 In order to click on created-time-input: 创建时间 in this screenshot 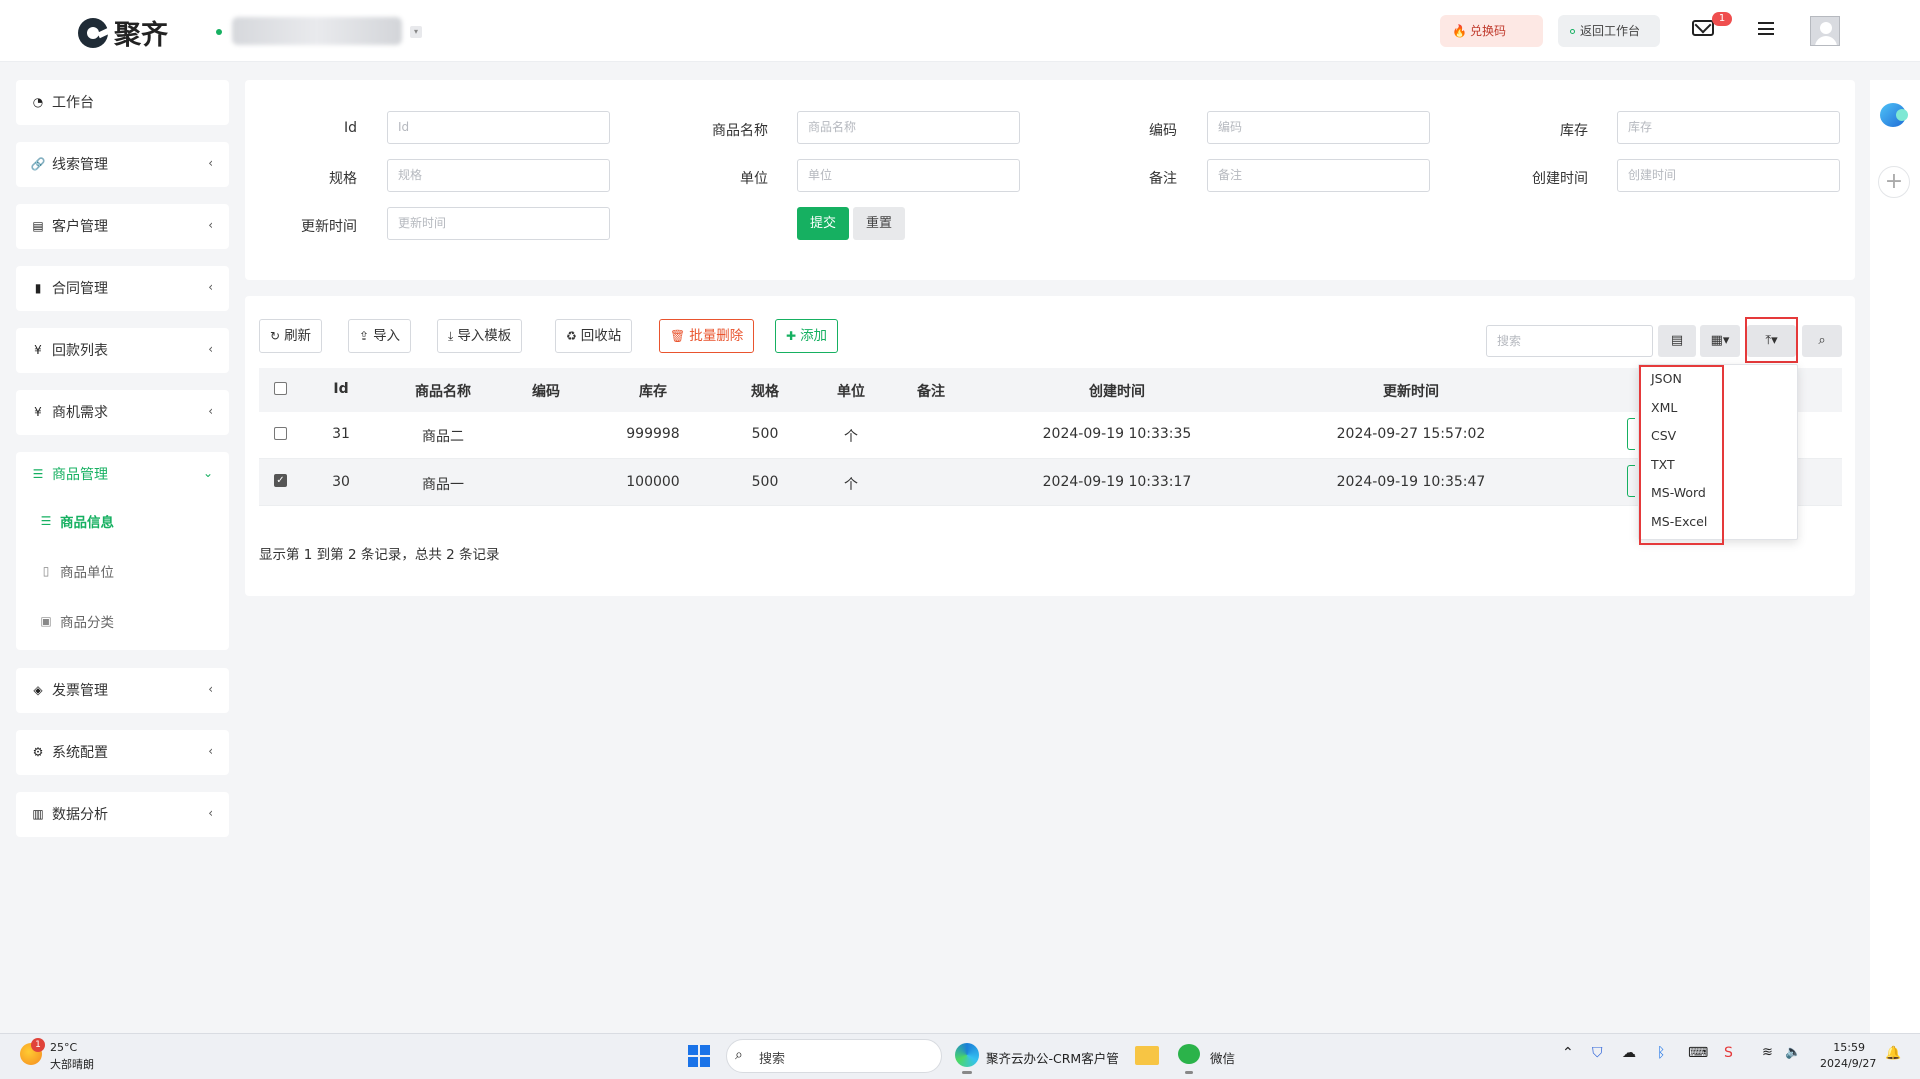, I will do `click(1728, 175)`.